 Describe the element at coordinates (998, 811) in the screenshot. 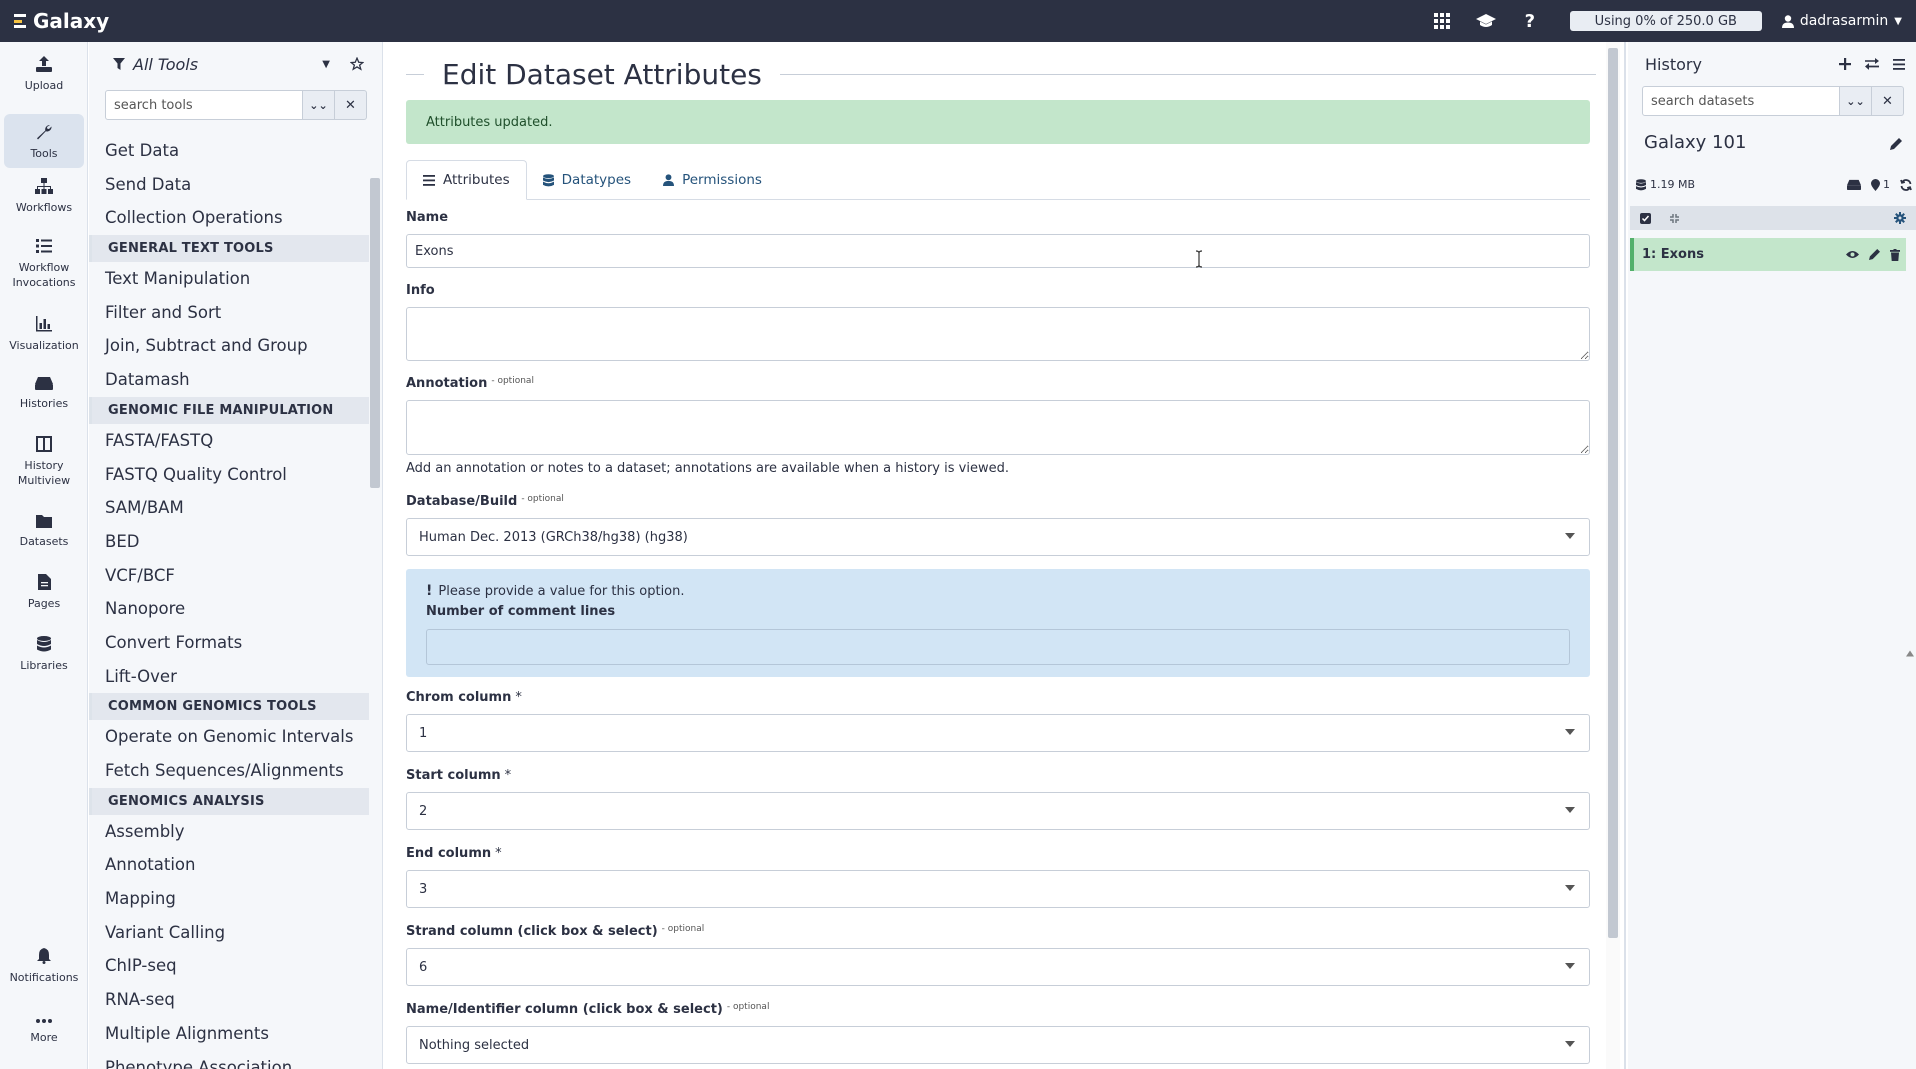

I see `start-column-select: 2` at that location.